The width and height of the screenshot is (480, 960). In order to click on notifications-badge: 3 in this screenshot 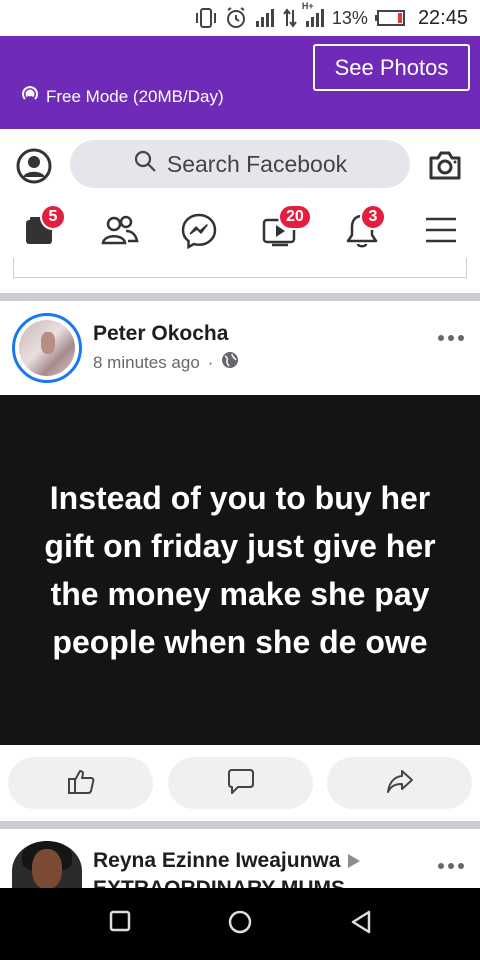, I will do `click(373, 217)`.